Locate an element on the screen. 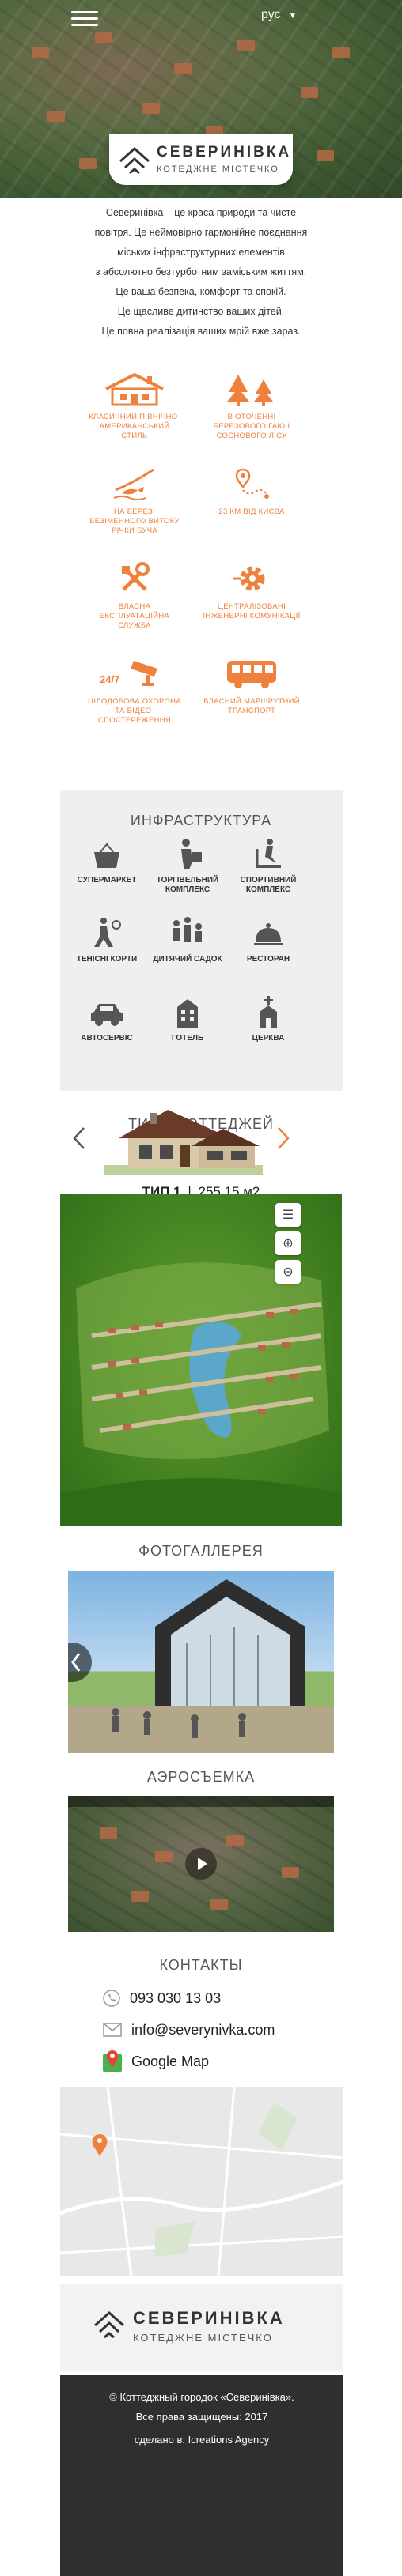 The width and height of the screenshot is (402, 2576). google-map-text: Google Map is located at coordinates (170, 2061).